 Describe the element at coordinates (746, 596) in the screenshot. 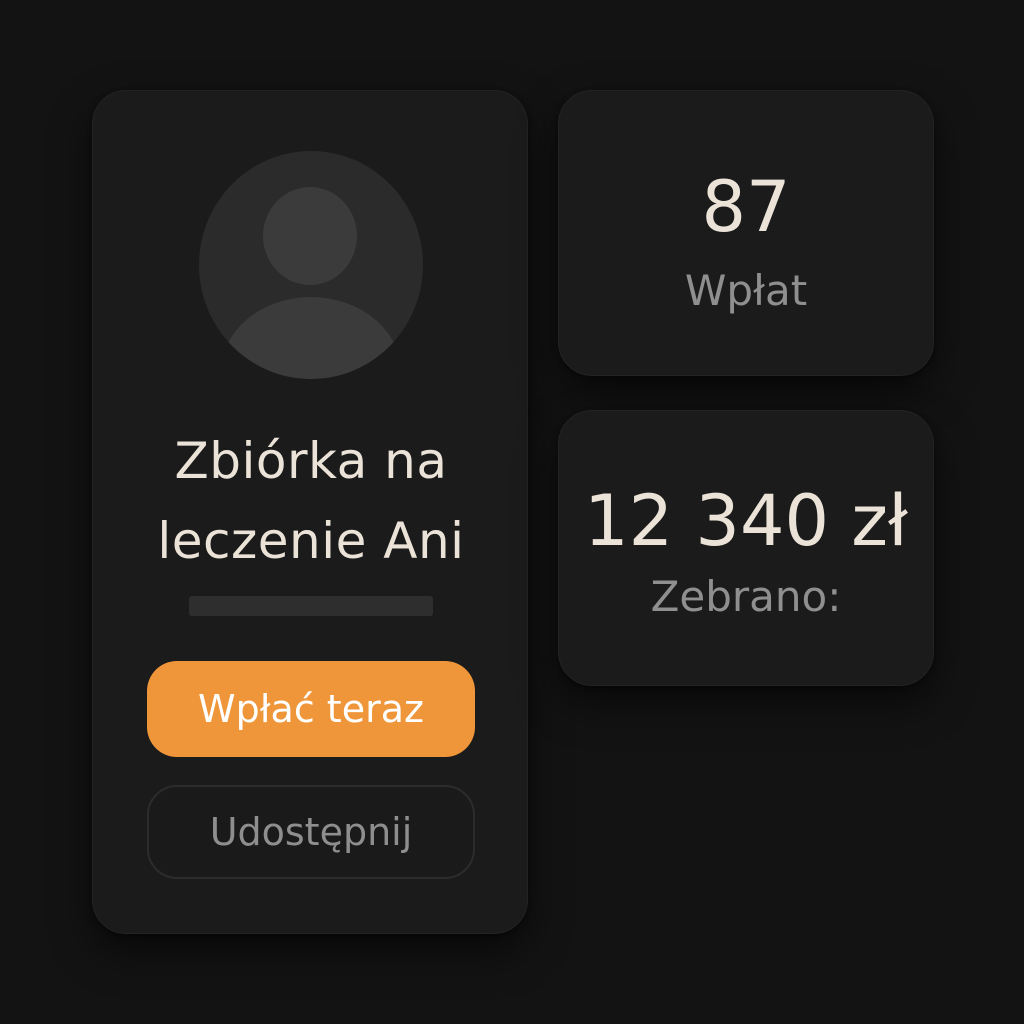

I see `amount-raised-label: Zebrano:` at that location.